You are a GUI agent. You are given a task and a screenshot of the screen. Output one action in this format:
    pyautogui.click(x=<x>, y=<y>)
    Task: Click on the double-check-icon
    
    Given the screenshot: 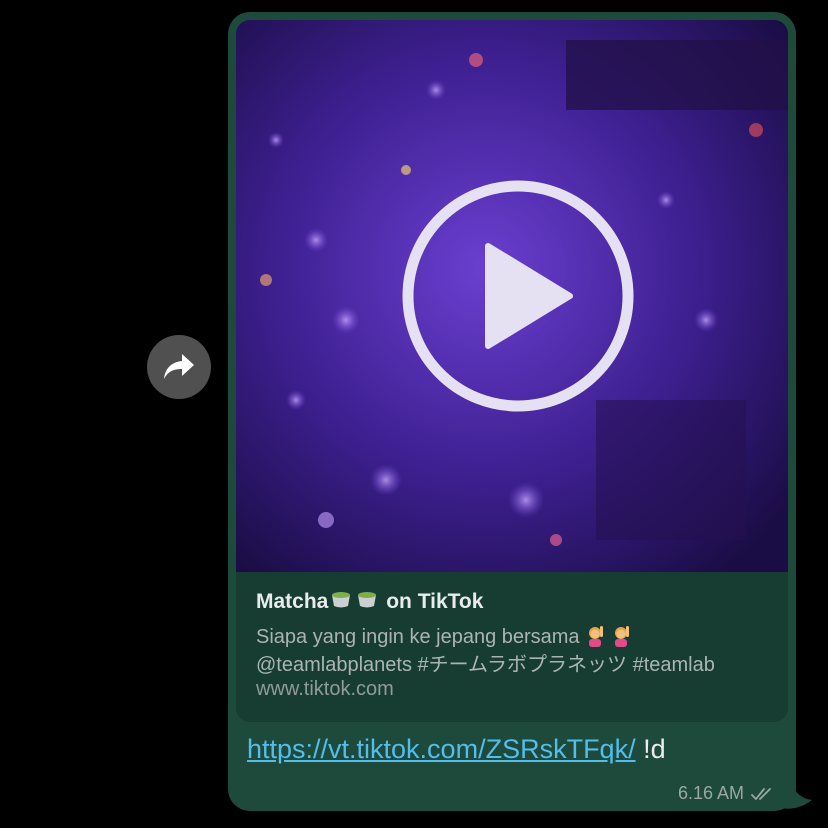 What is the action you would take?
    pyautogui.click(x=761, y=793)
    